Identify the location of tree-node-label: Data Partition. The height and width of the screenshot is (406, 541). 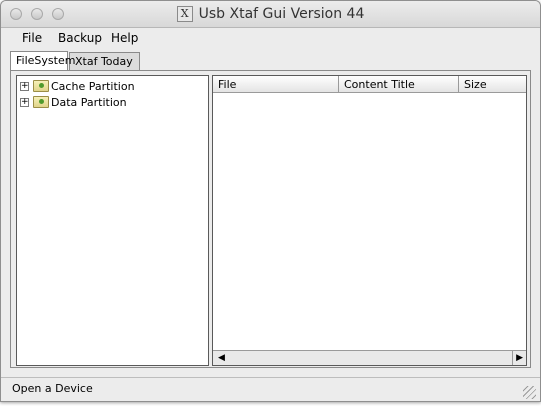
(89, 102).